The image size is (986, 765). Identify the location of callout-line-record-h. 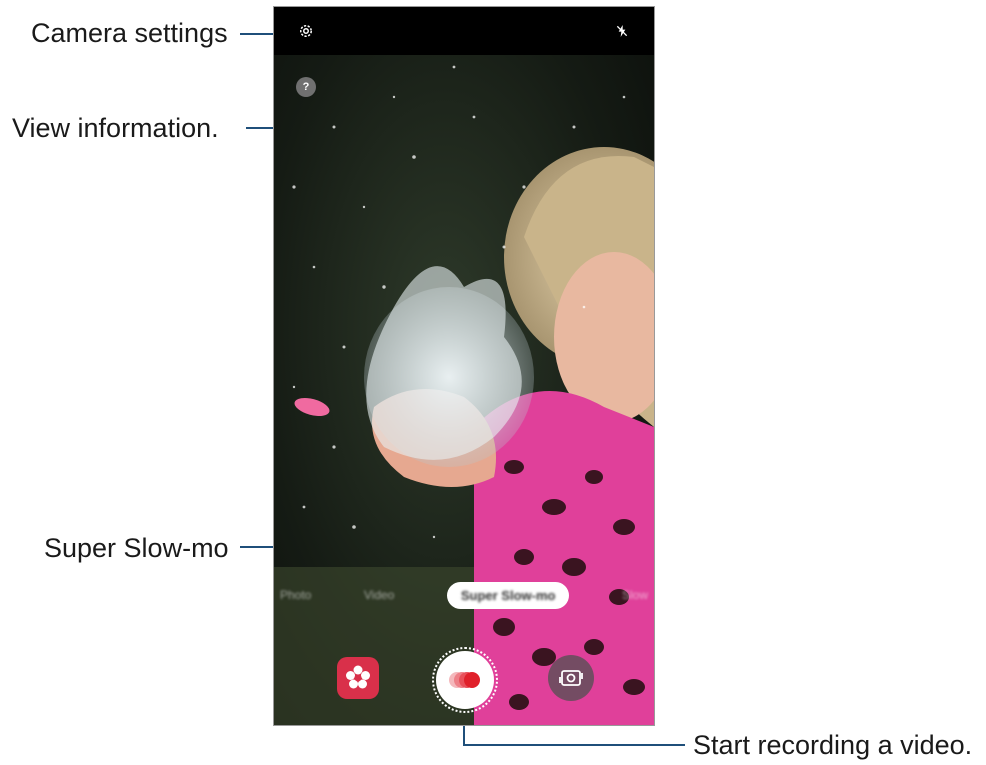
(574, 745).